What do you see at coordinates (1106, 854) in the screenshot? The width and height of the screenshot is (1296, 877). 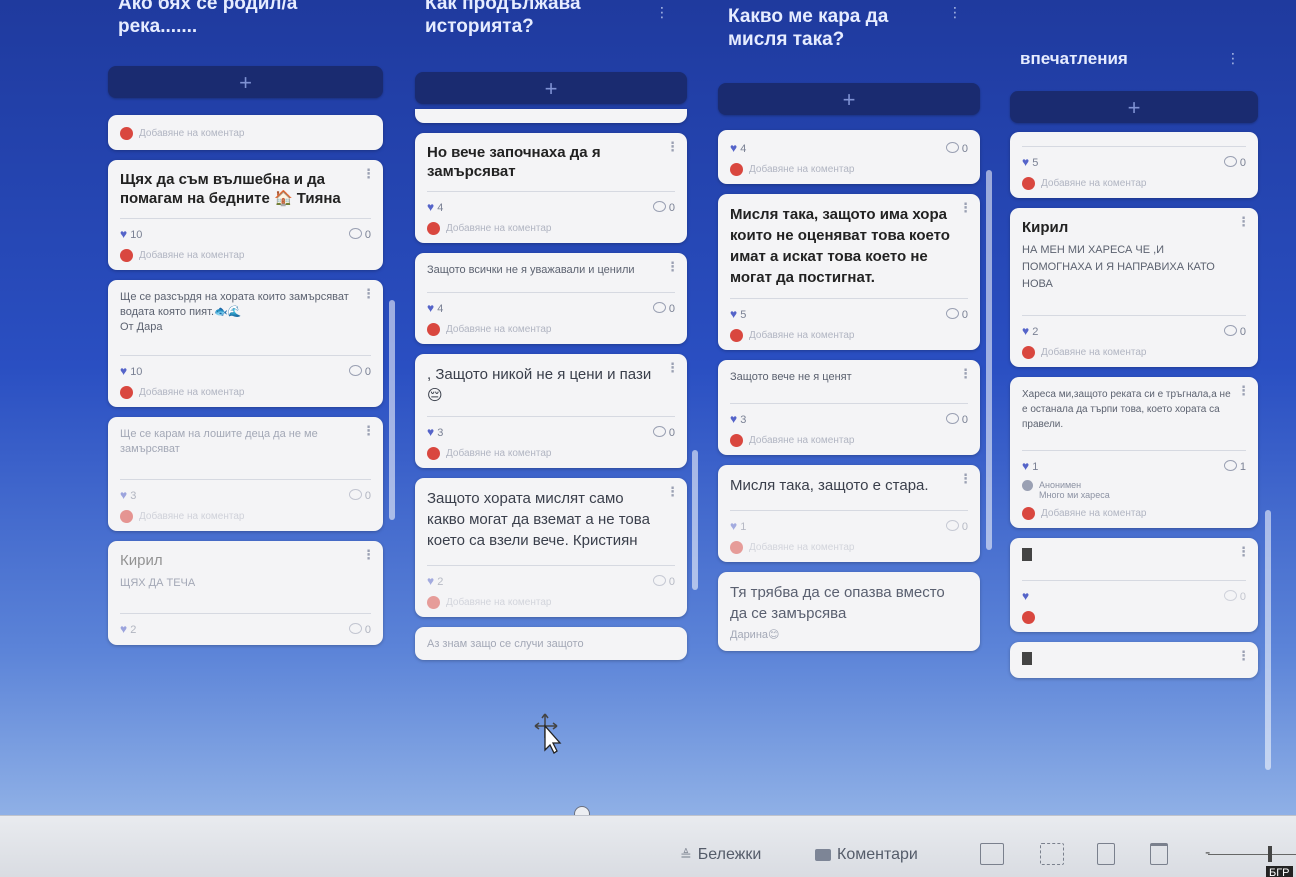 I see `reading-view-icon` at bounding box center [1106, 854].